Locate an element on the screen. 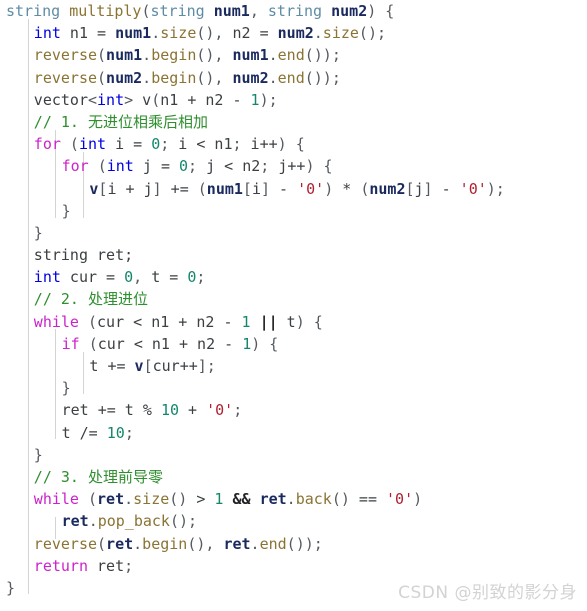 This screenshot has width=587, height=611. code-line: if (cur < n1 + n2 - 1) { is located at coordinates (293, 344).